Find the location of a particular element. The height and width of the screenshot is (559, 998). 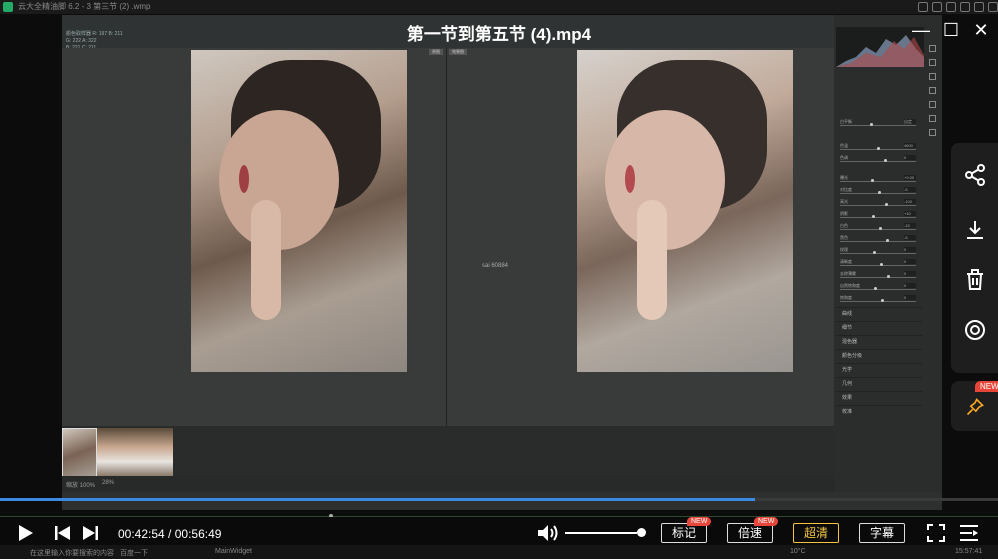

menu-icon is located at coordinates (937, 7).